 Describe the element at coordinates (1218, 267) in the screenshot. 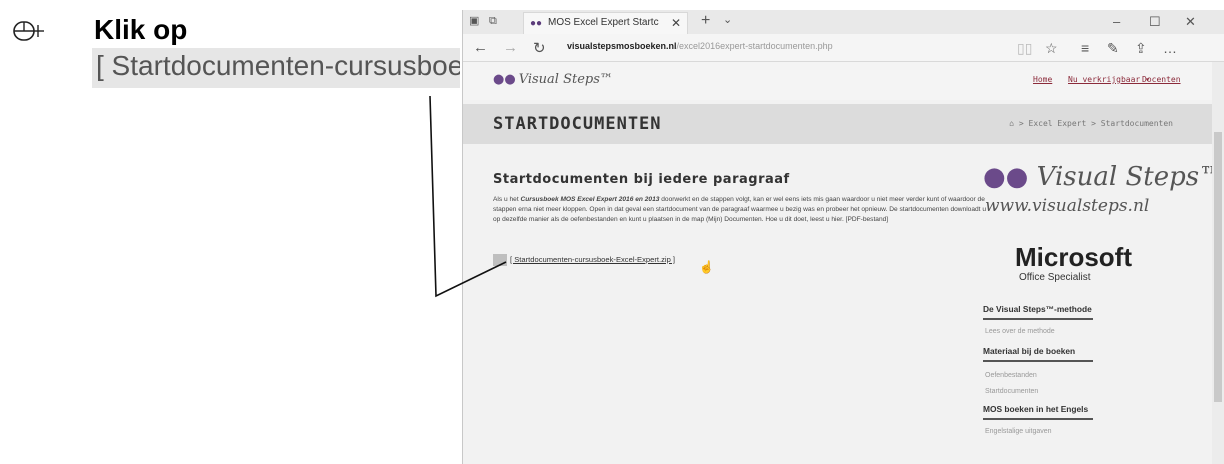

I see `scrollbar-thumb` at that location.